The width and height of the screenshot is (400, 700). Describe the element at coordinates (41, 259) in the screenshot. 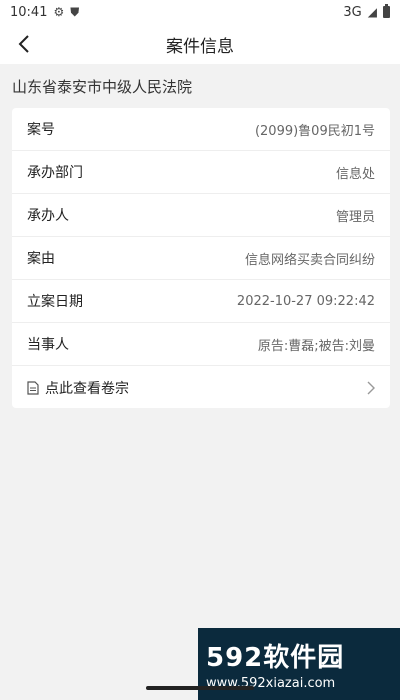

I see `case-cause-label: 案由` at that location.